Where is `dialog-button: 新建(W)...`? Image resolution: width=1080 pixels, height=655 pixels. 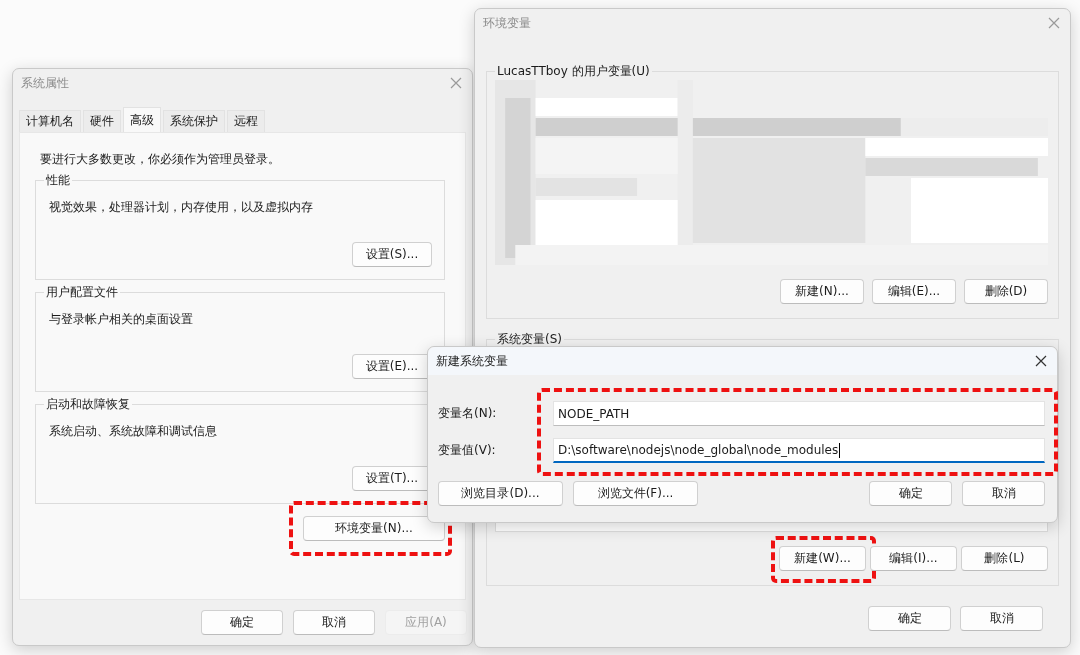
dialog-button: 新建(W)... is located at coordinates (822, 558).